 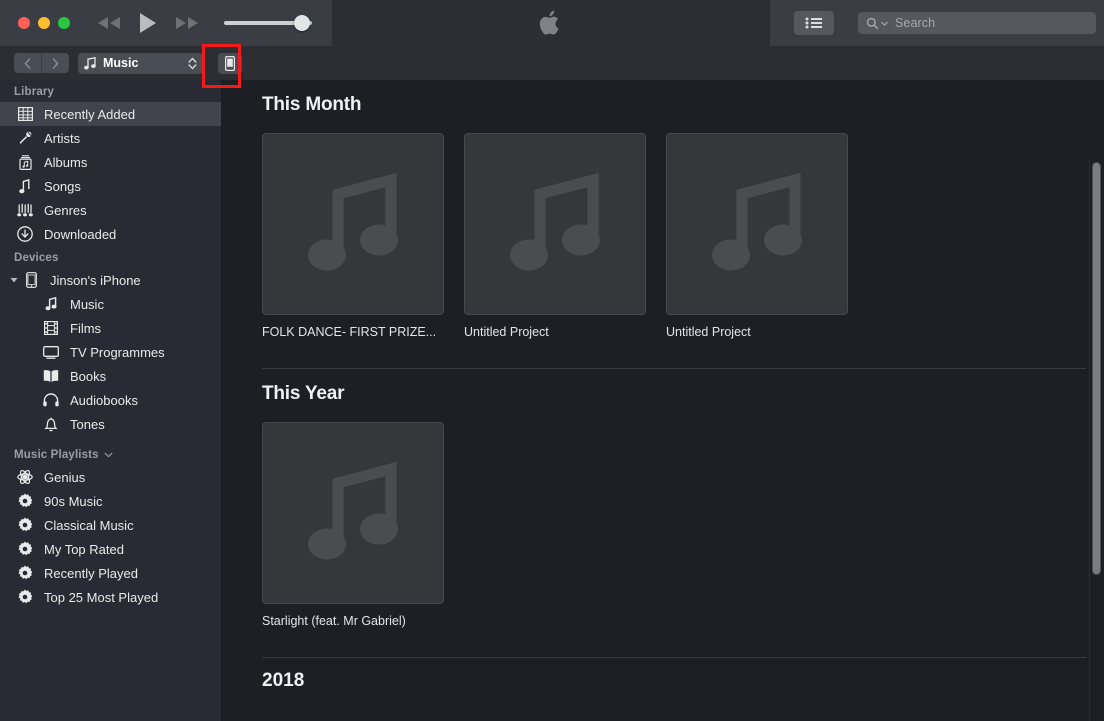 I want to click on sidebar-item-label: Songs, so click(x=62, y=186).